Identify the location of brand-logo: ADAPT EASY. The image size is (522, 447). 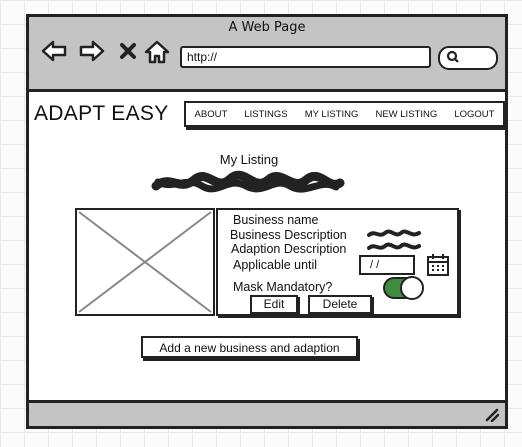
(101, 114).